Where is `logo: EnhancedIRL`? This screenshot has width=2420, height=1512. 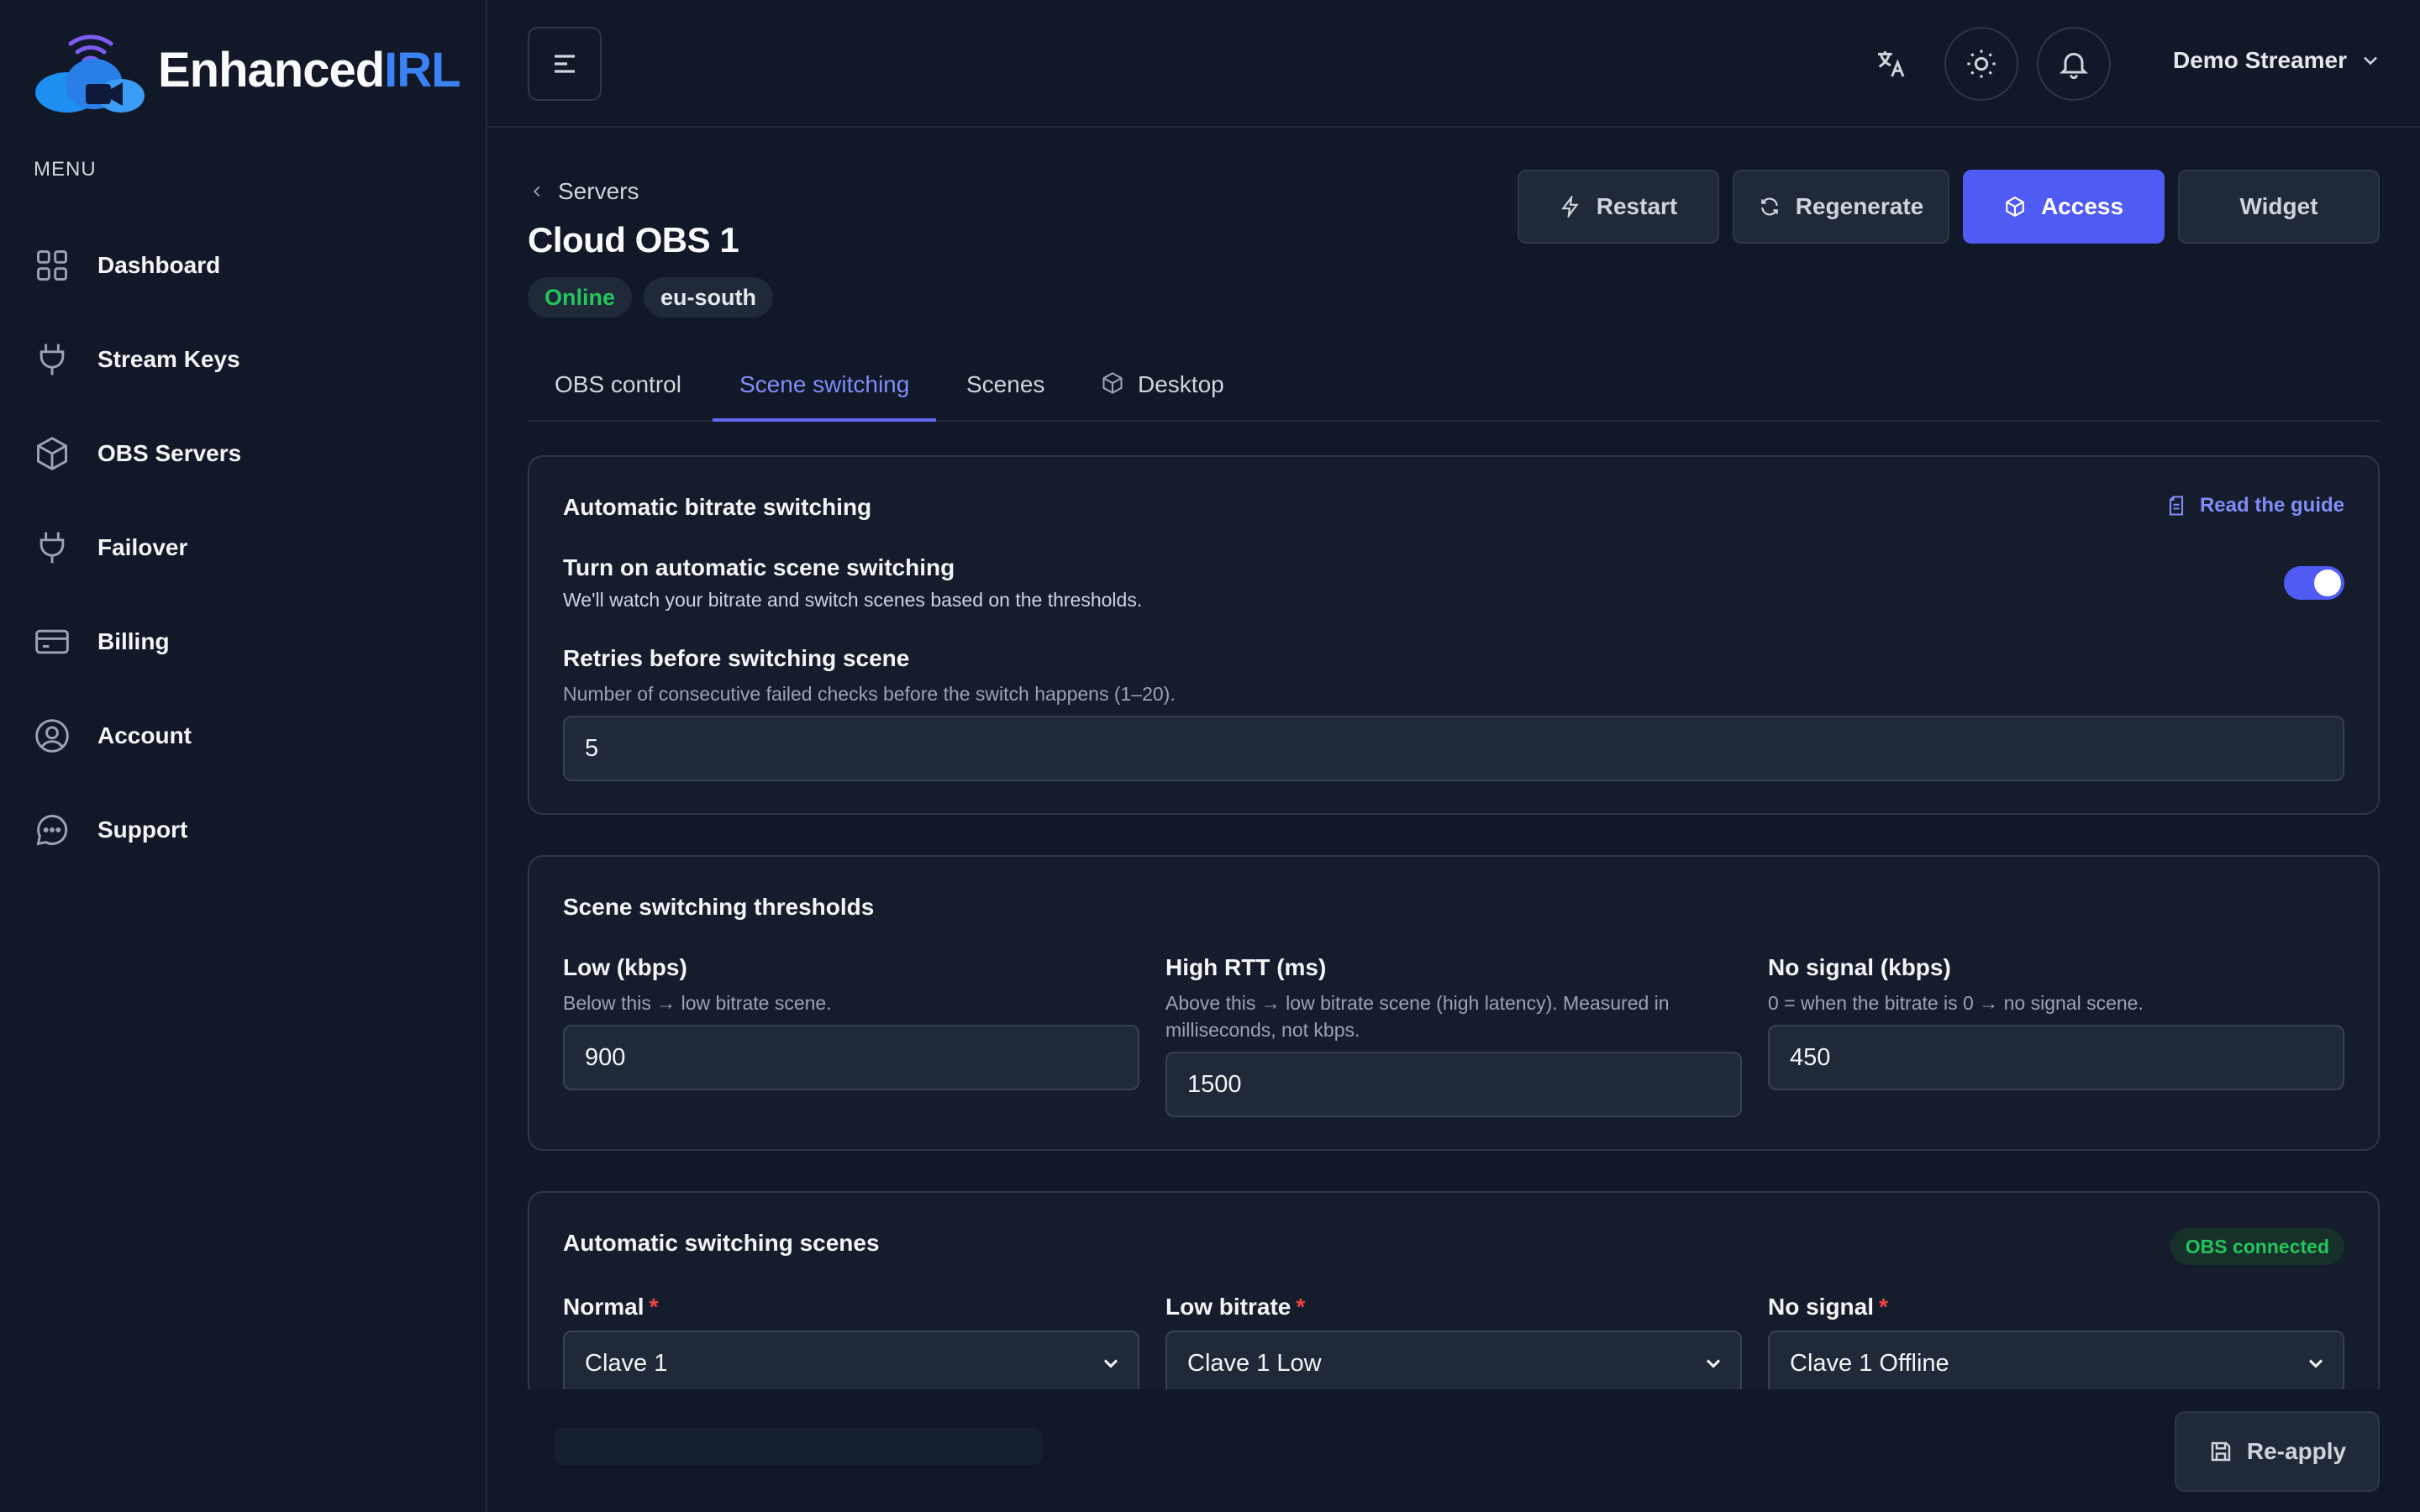 logo: EnhancedIRL is located at coordinates (248, 69).